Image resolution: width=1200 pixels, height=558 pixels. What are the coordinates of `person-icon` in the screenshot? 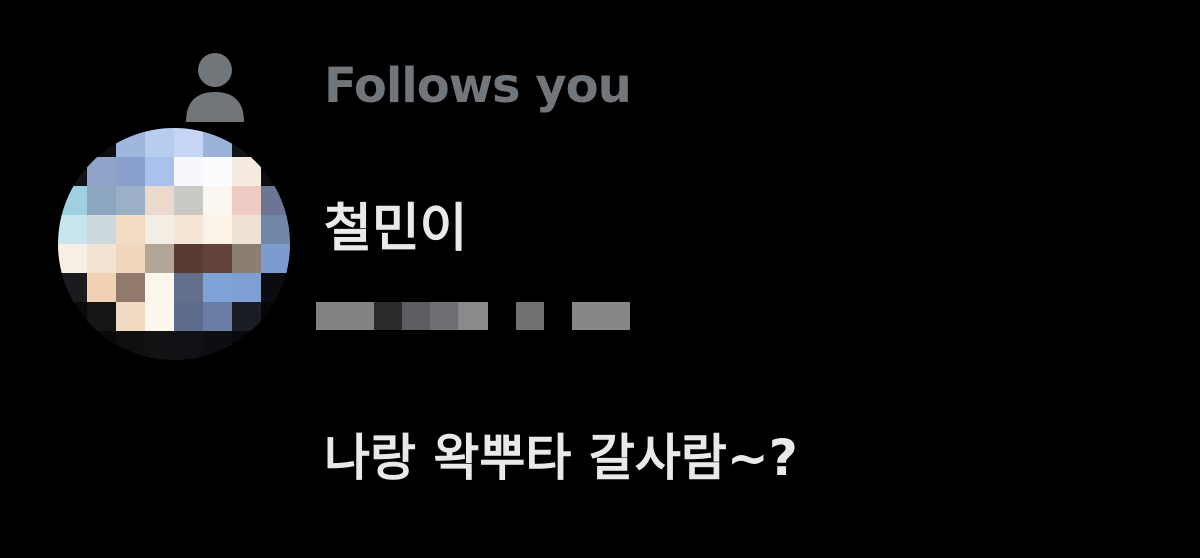 It's located at (215, 87).